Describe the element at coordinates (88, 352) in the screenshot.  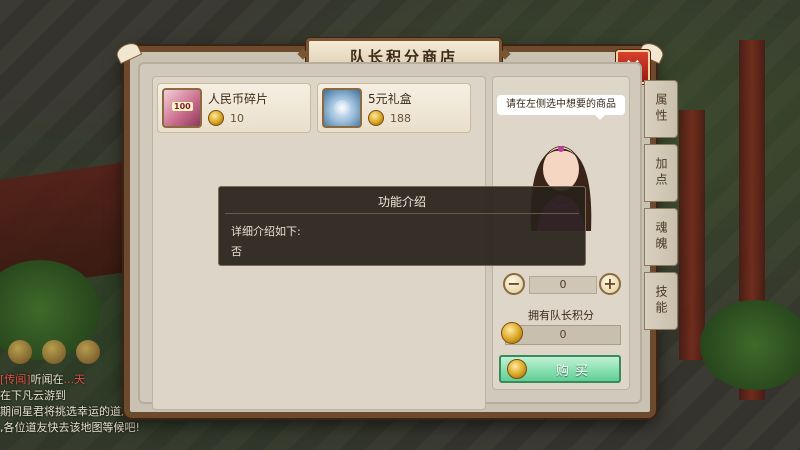
I see `hud-mic-icon` at that location.